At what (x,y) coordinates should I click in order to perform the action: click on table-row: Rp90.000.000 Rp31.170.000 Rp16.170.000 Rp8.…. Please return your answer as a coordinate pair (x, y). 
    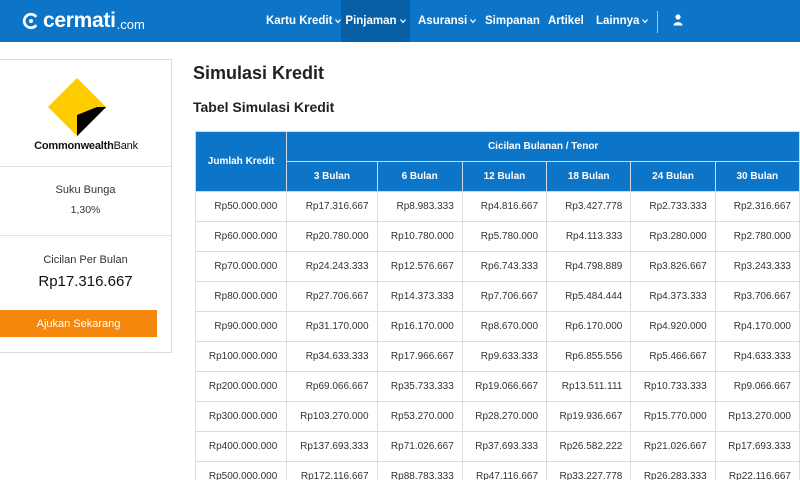
    Looking at the image, I should click on (497, 326).